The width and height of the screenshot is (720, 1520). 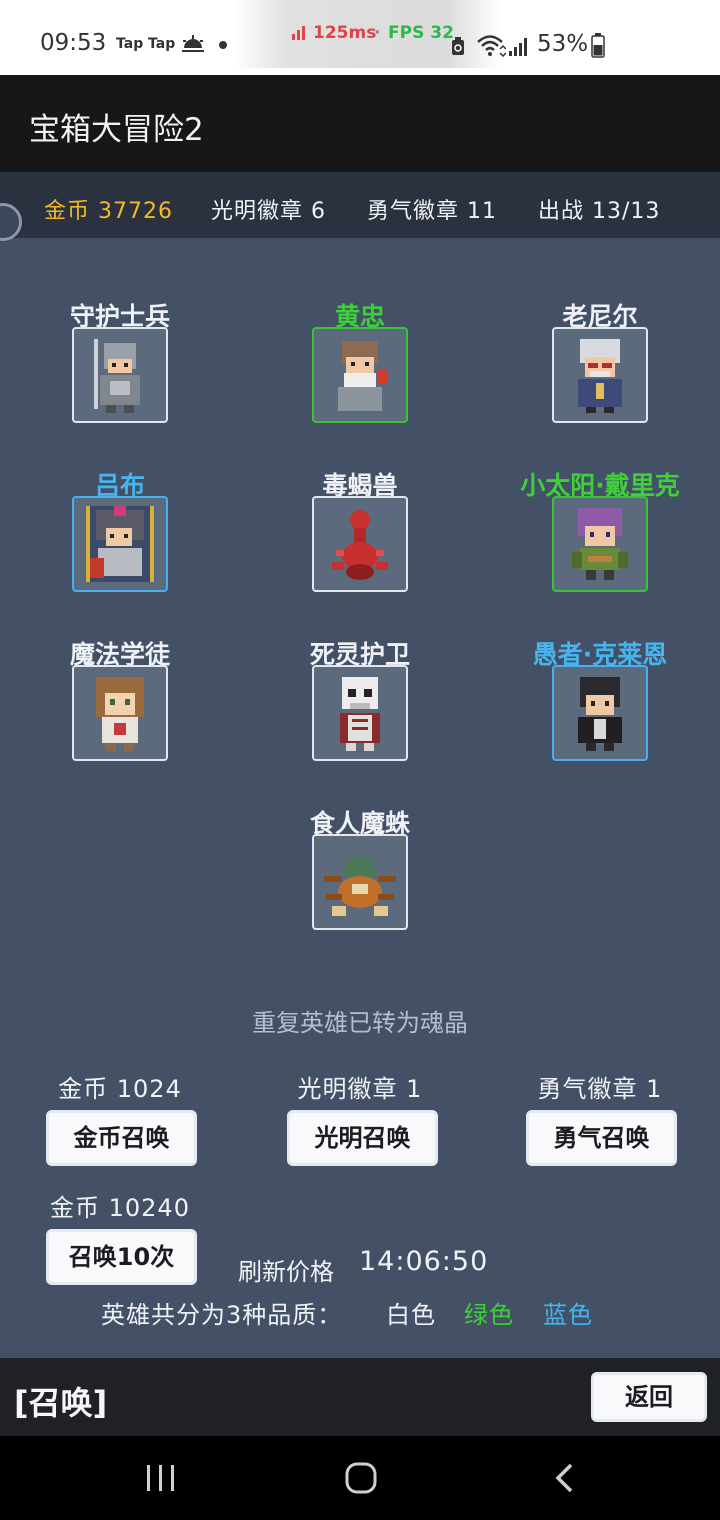 What do you see at coordinates (360, 1089) in the screenshot?
I see `light-summon-cost: 光明徽章 1` at bounding box center [360, 1089].